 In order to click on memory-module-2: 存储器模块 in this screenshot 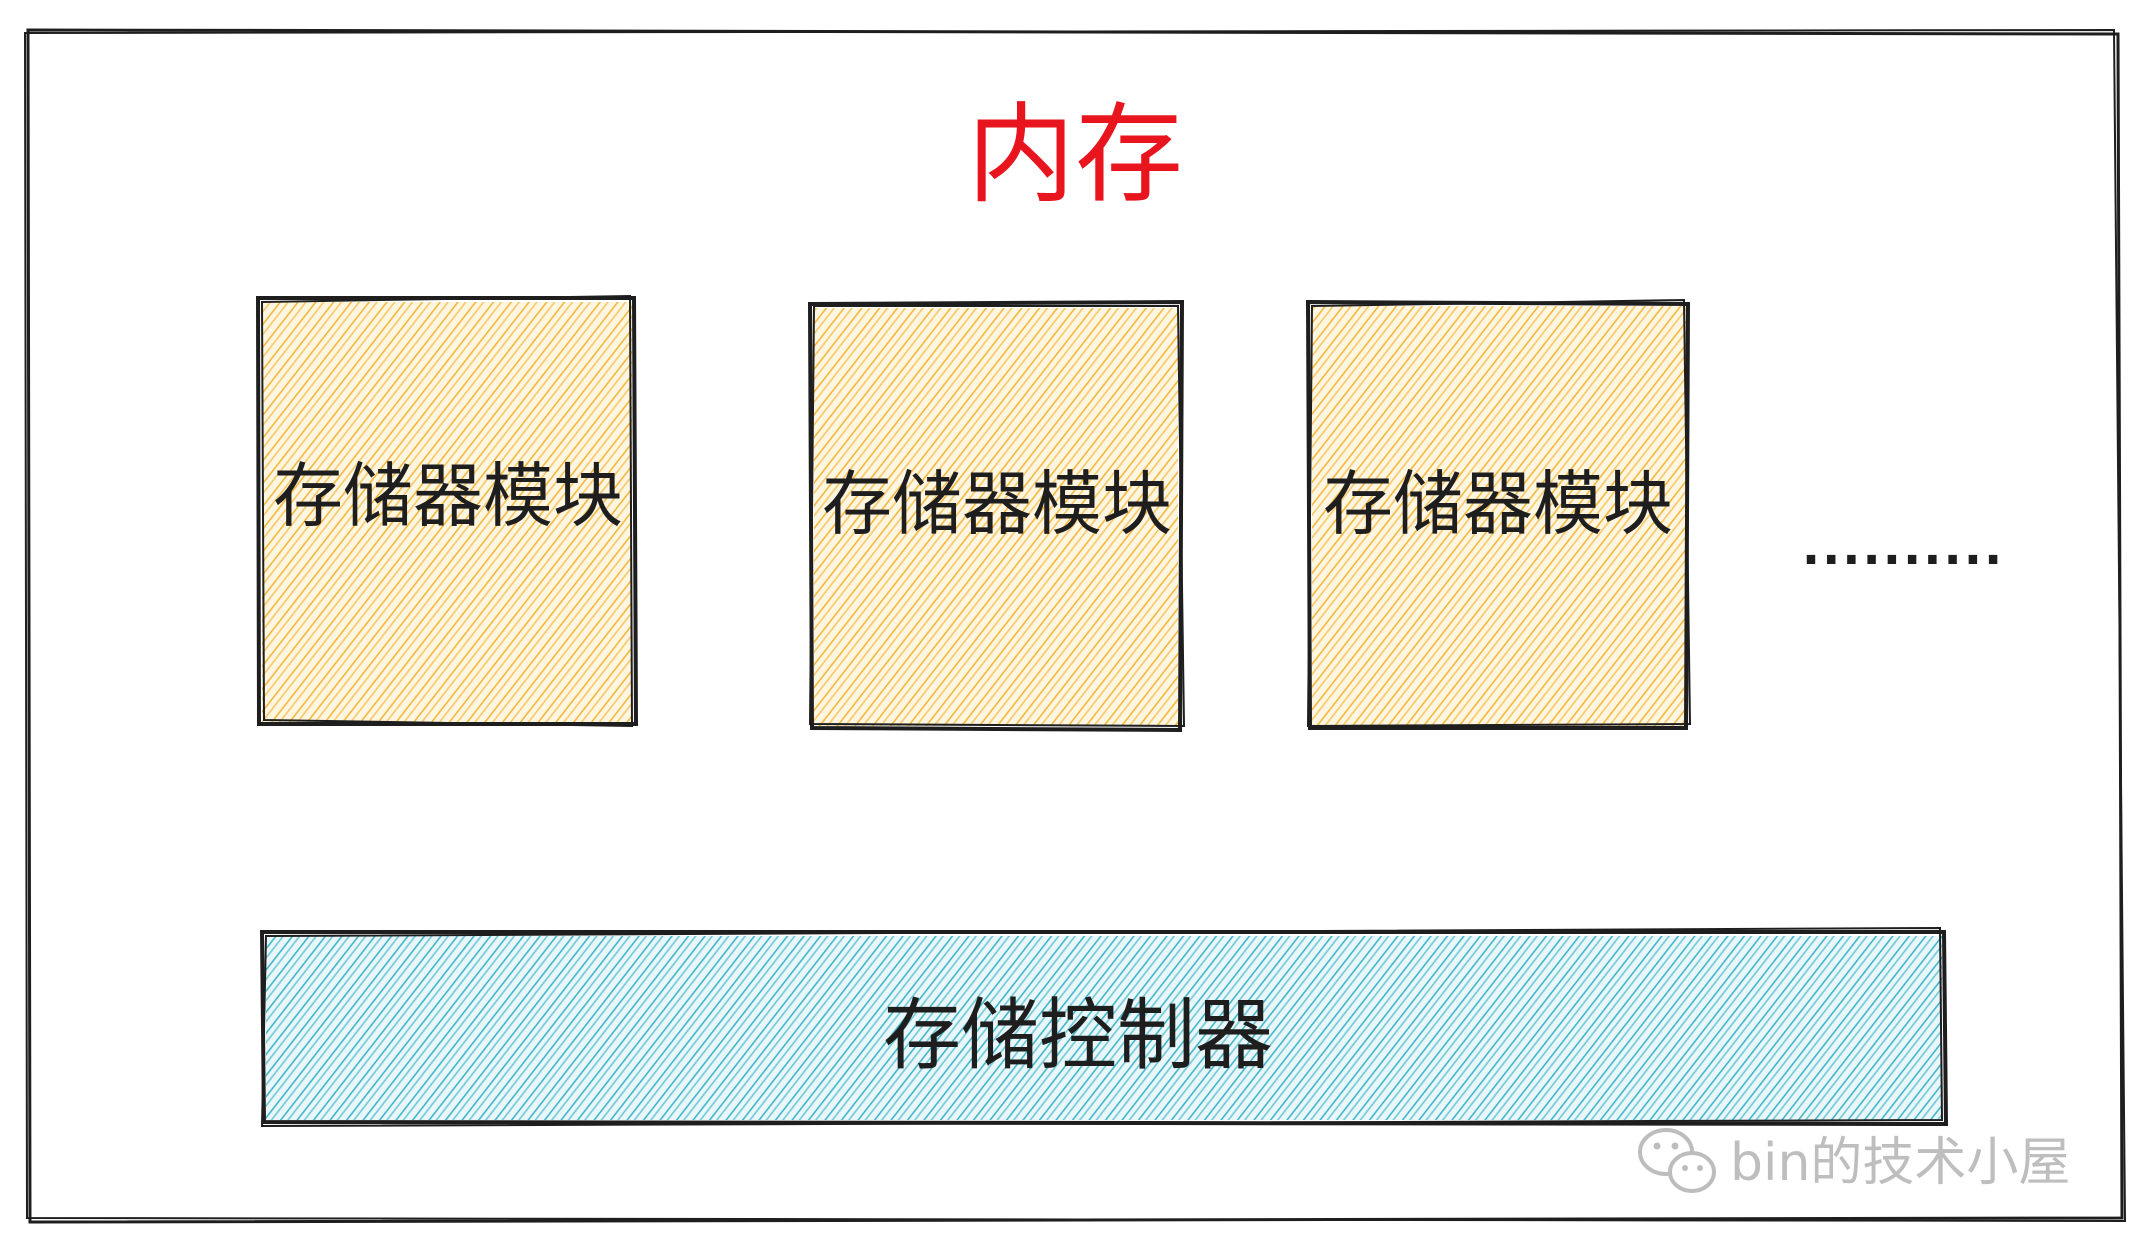, I will do `click(996, 516)`.